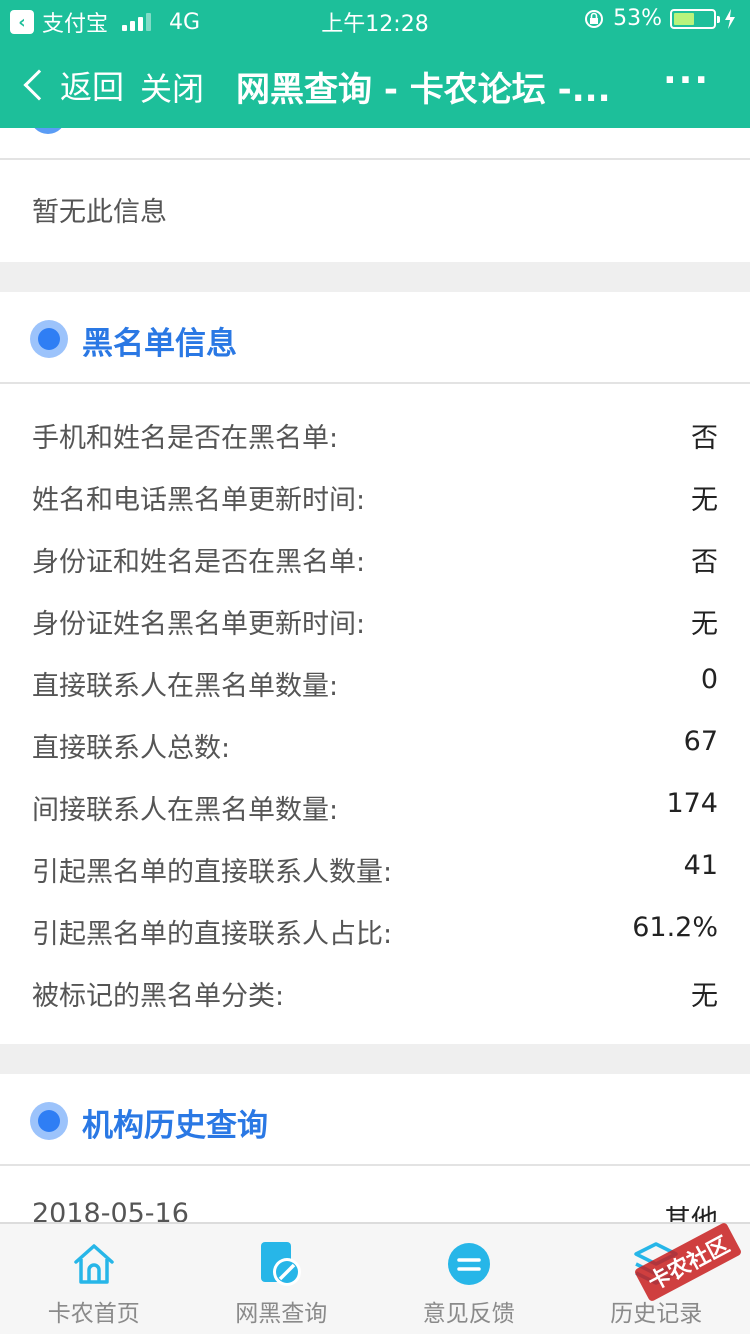  I want to click on info-row-value: 41, so click(700, 865).